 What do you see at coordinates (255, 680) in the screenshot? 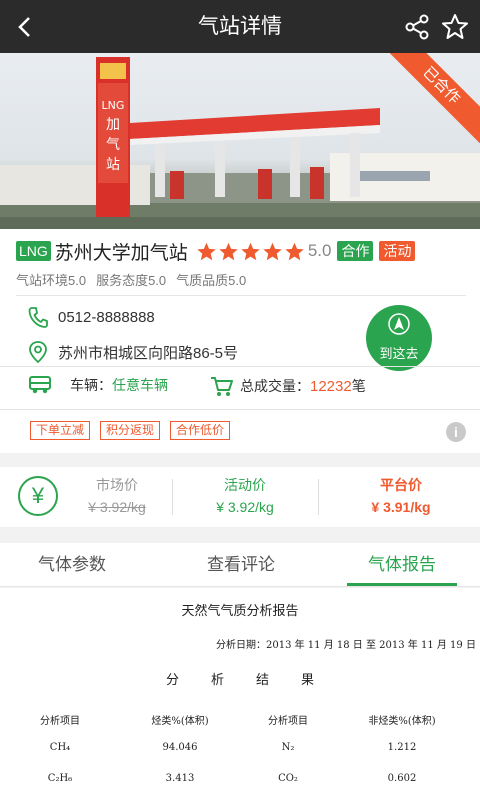
I see `report-section-title: 分析结果` at bounding box center [255, 680].